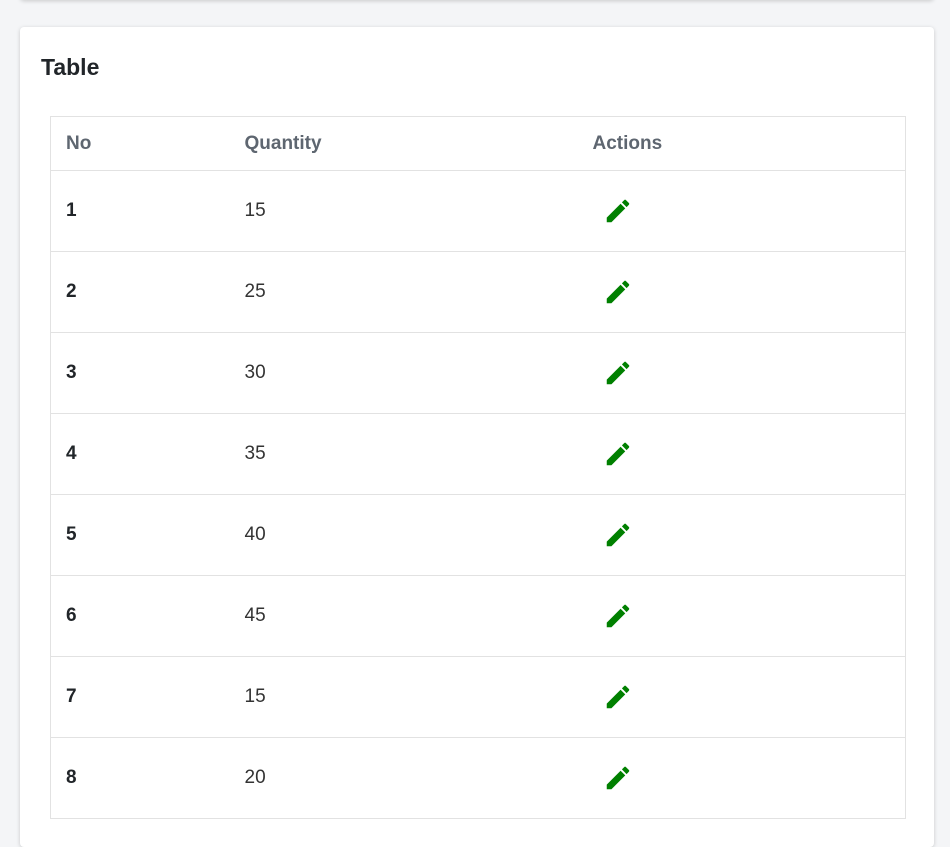 This screenshot has height=847, width=950. What do you see at coordinates (403, 292) in the screenshot?
I see `cell-quantity: 25` at bounding box center [403, 292].